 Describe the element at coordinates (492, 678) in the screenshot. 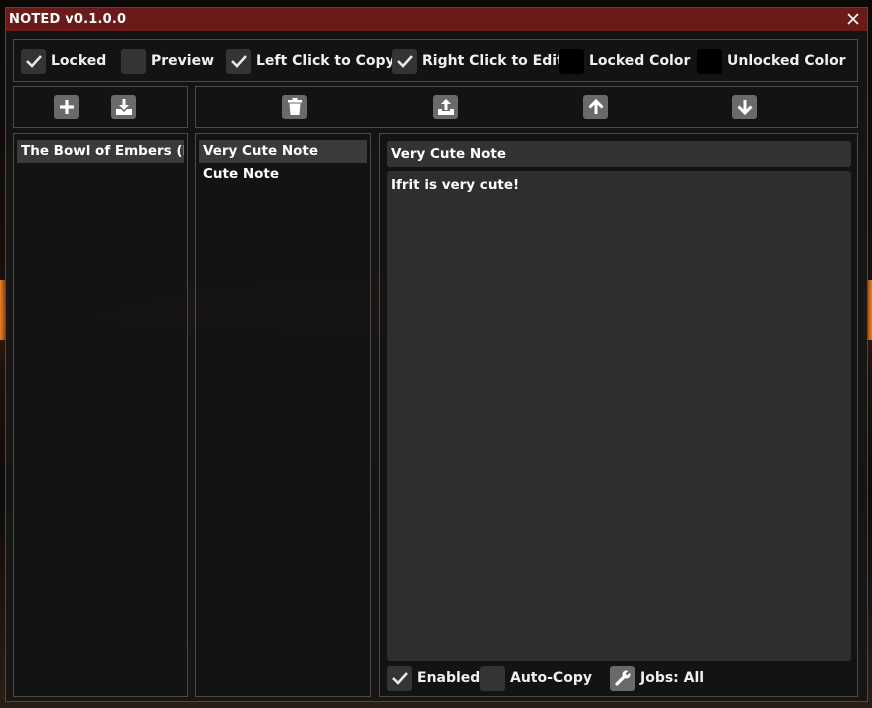

I see `autocopy-checkbox` at that location.